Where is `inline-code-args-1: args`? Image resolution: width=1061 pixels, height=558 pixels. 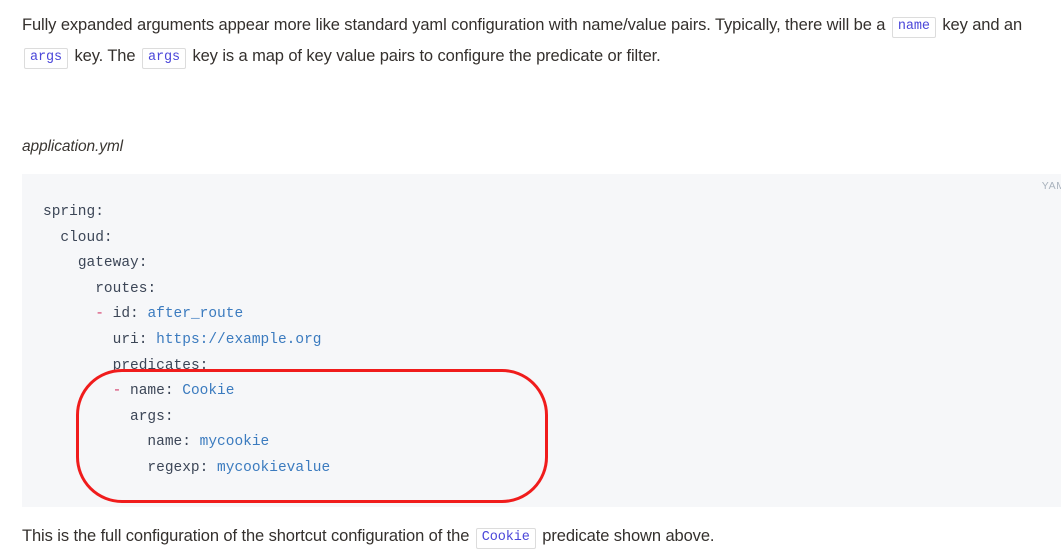
inline-code-args-1: args is located at coordinates (46, 58).